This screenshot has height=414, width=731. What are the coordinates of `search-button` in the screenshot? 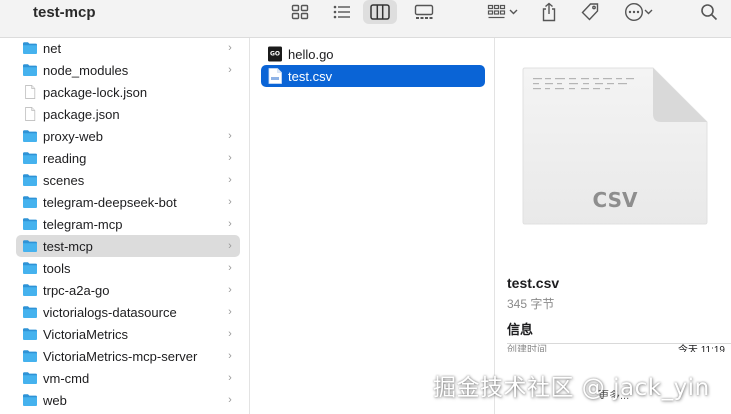 It's located at (709, 12).